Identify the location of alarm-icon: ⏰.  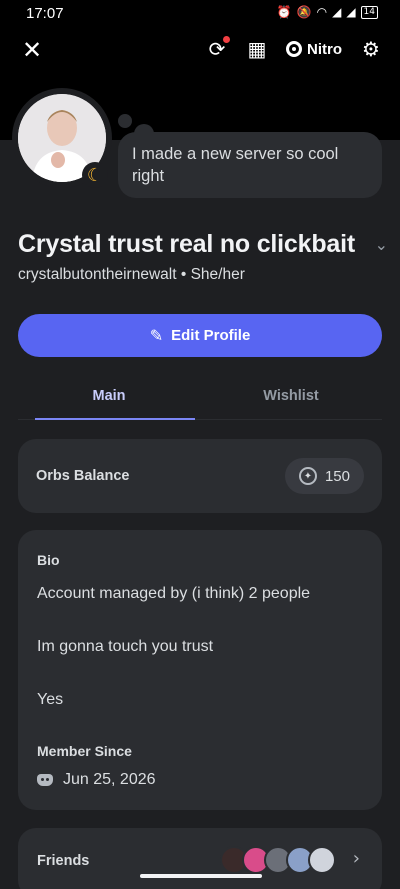
(284, 12).